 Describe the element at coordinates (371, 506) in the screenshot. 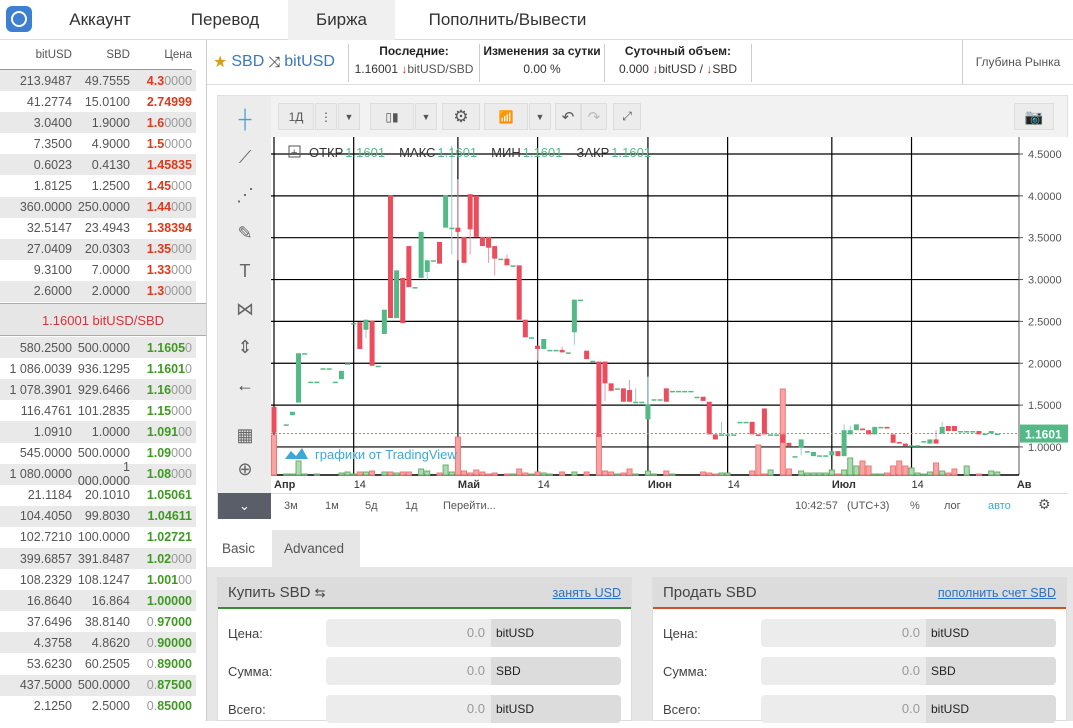

I see `range-5d: 5д` at that location.